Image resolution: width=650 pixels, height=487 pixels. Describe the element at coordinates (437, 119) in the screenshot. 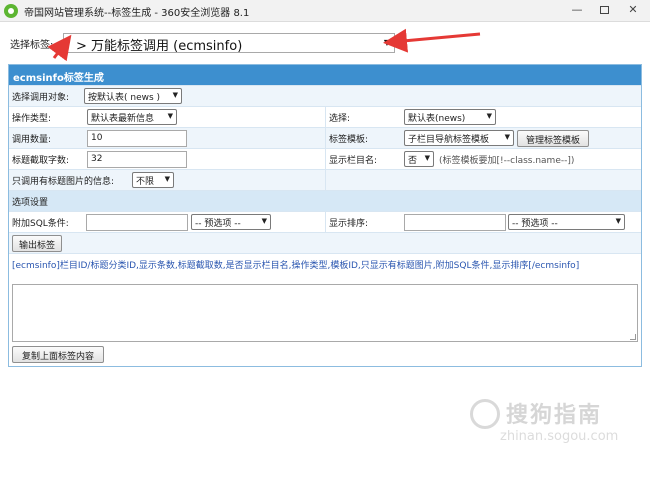

I see `choose-value: 默认表(news)` at that location.